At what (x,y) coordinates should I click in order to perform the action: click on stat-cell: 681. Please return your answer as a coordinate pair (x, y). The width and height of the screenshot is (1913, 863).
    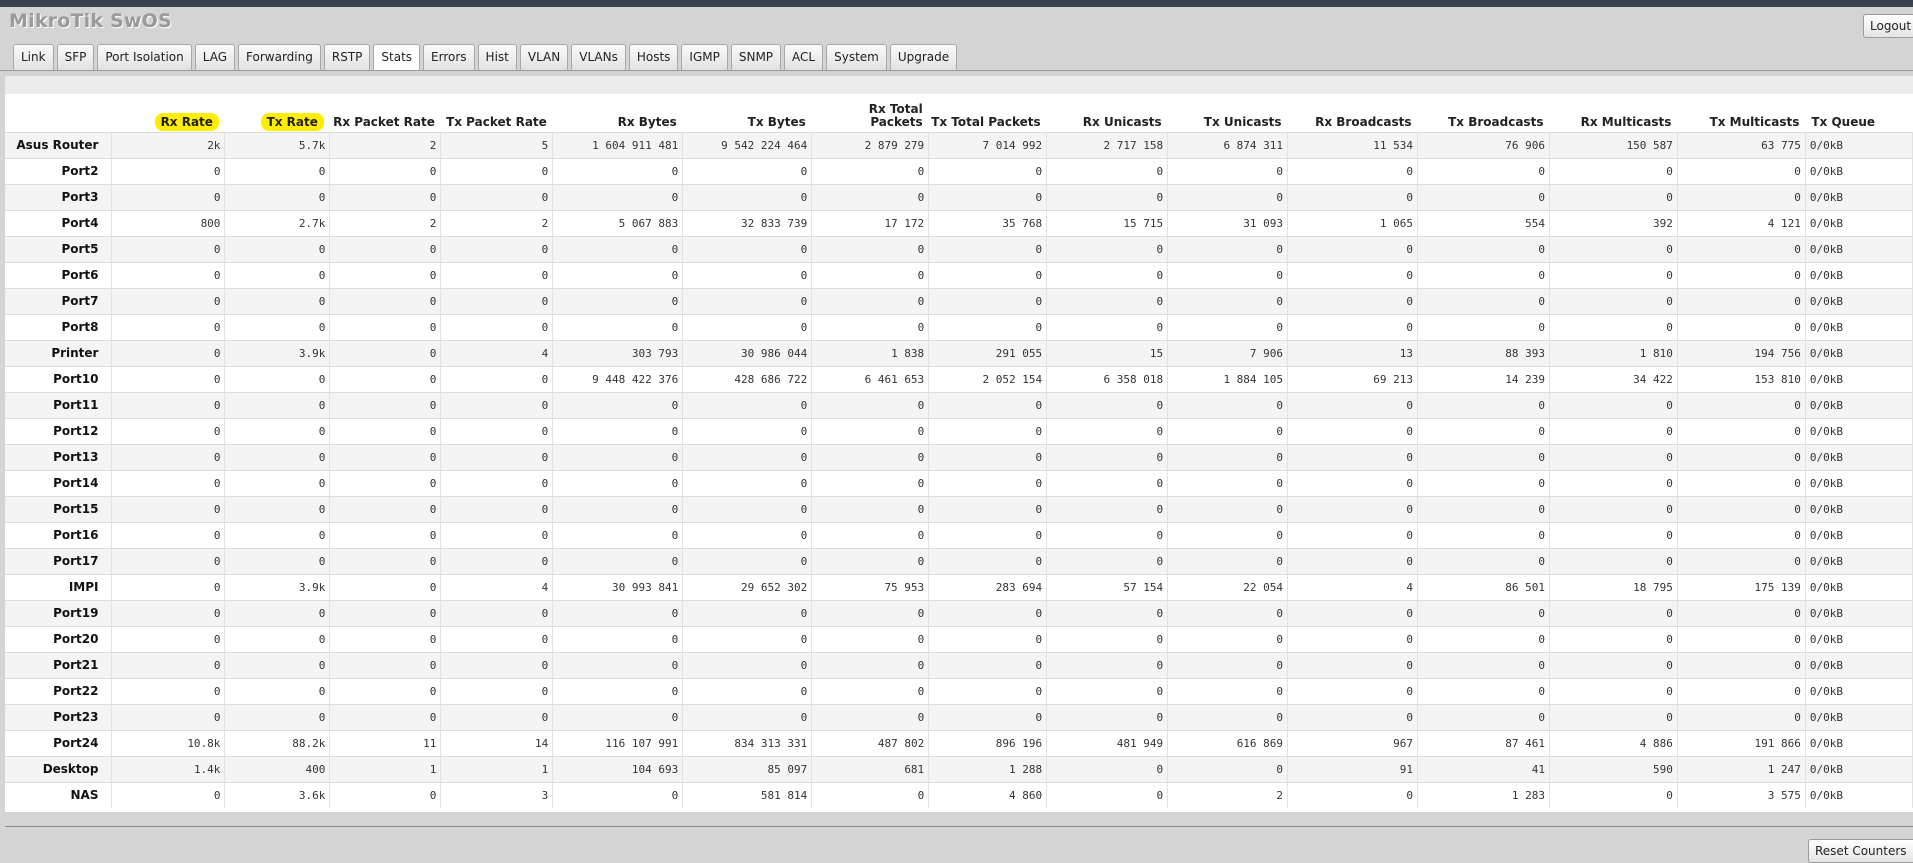
    Looking at the image, I should click on (870, 768).